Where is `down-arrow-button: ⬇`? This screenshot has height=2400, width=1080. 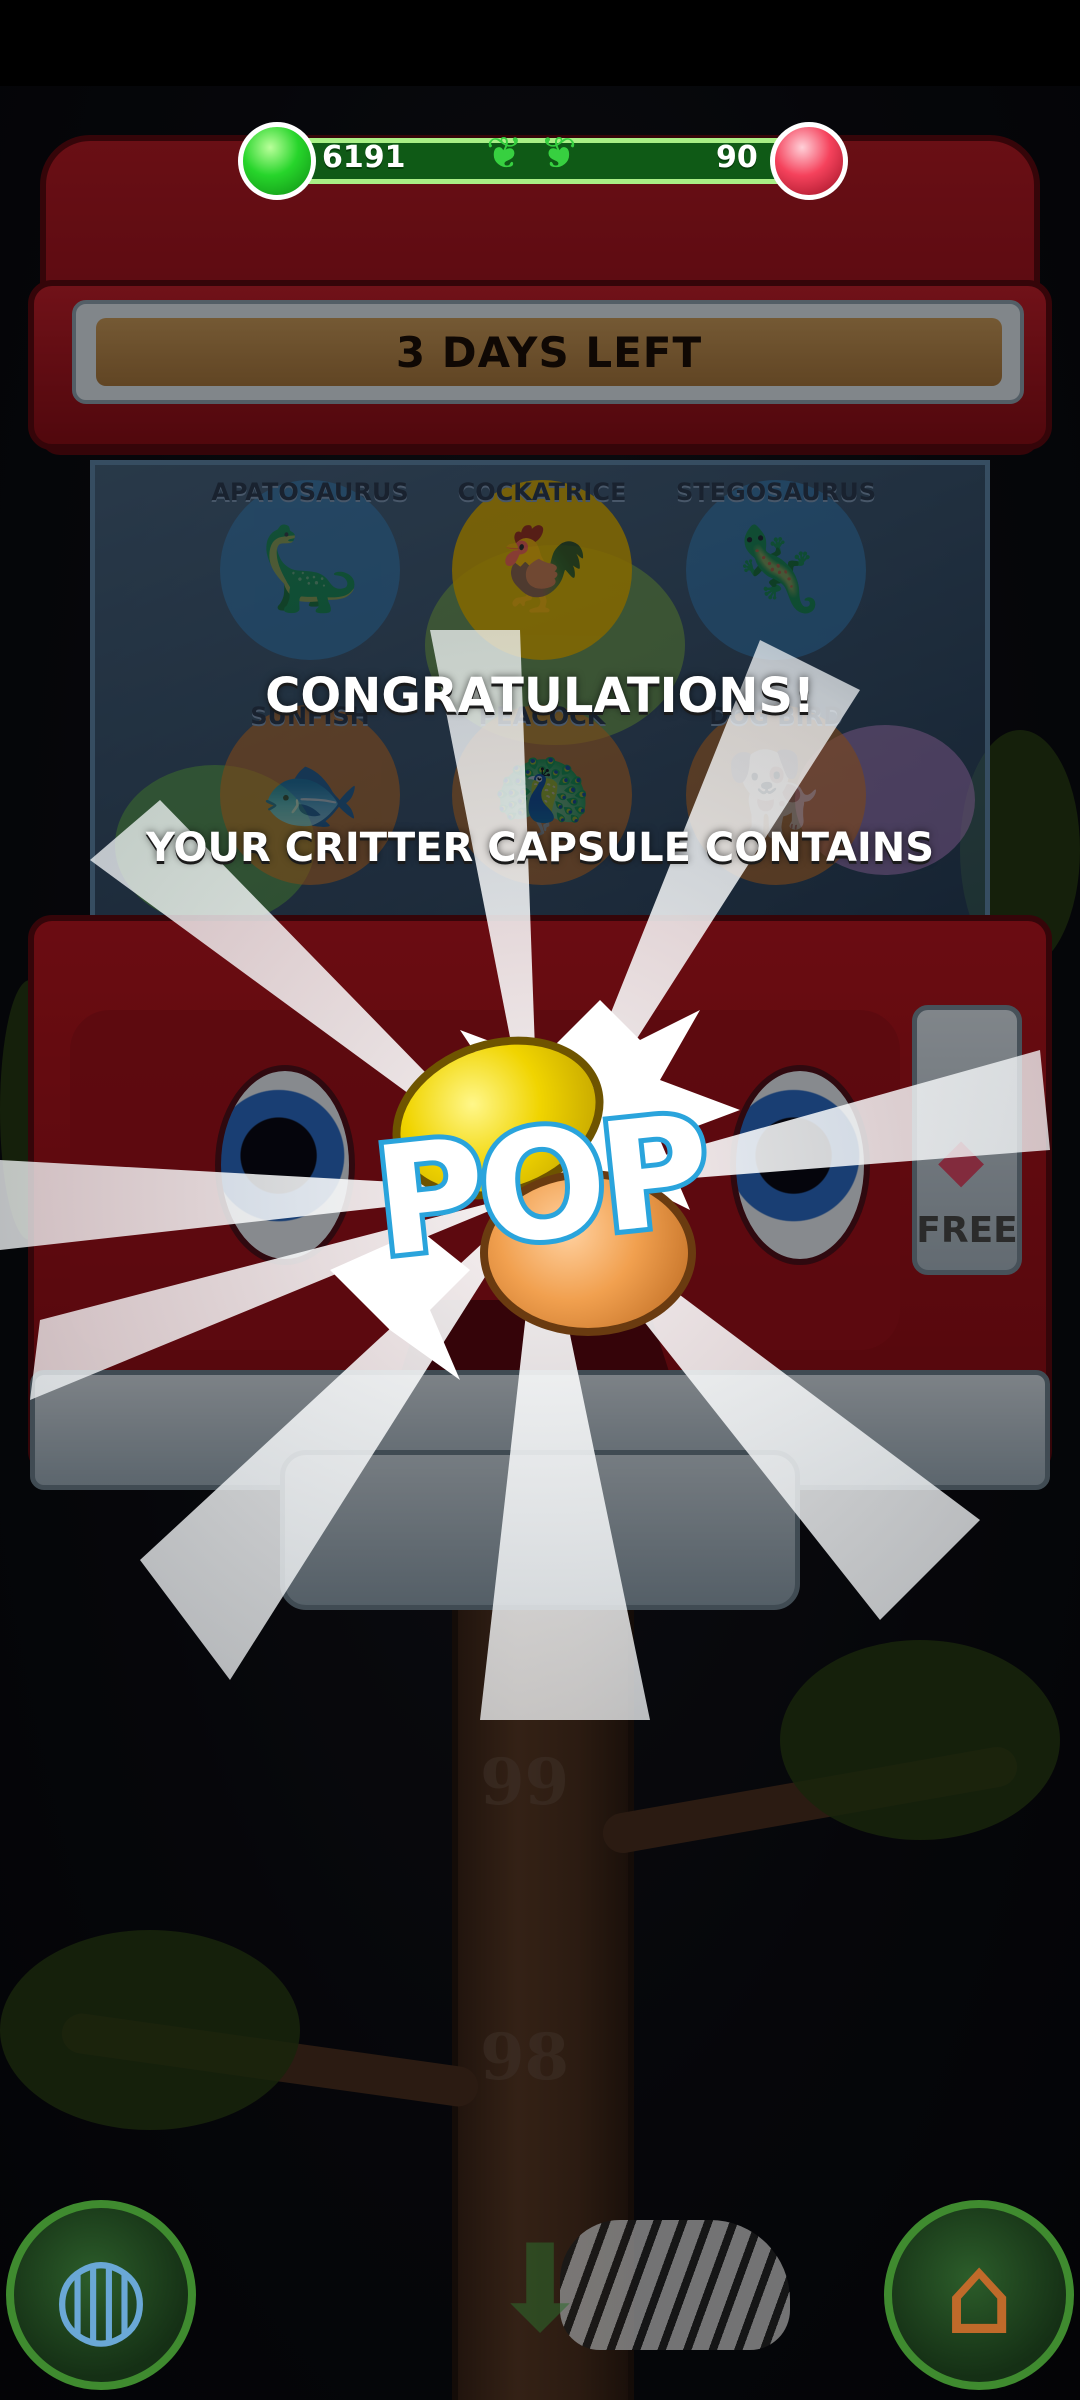 down-arrow-button: ⬇ is located at coordinates (540, 2295).